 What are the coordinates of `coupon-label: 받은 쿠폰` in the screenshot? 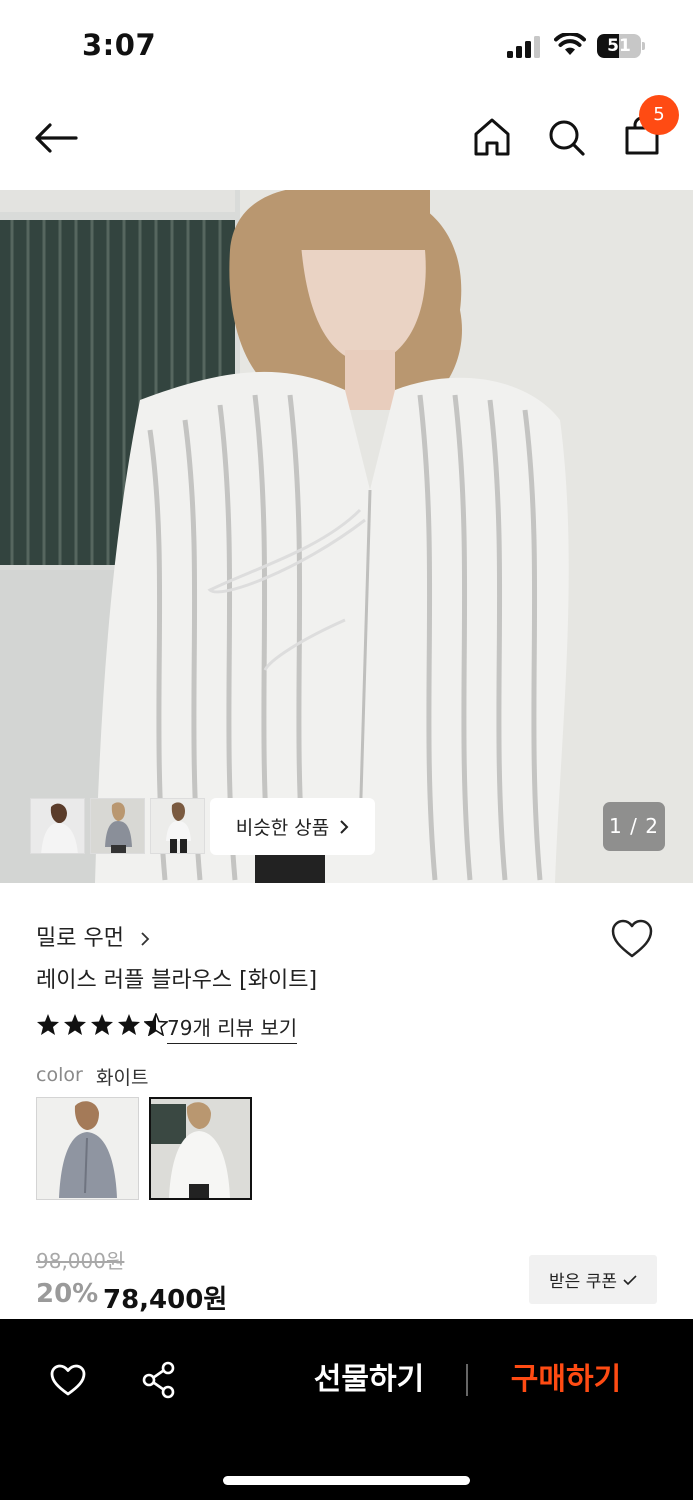 It's located at (583, 1282).